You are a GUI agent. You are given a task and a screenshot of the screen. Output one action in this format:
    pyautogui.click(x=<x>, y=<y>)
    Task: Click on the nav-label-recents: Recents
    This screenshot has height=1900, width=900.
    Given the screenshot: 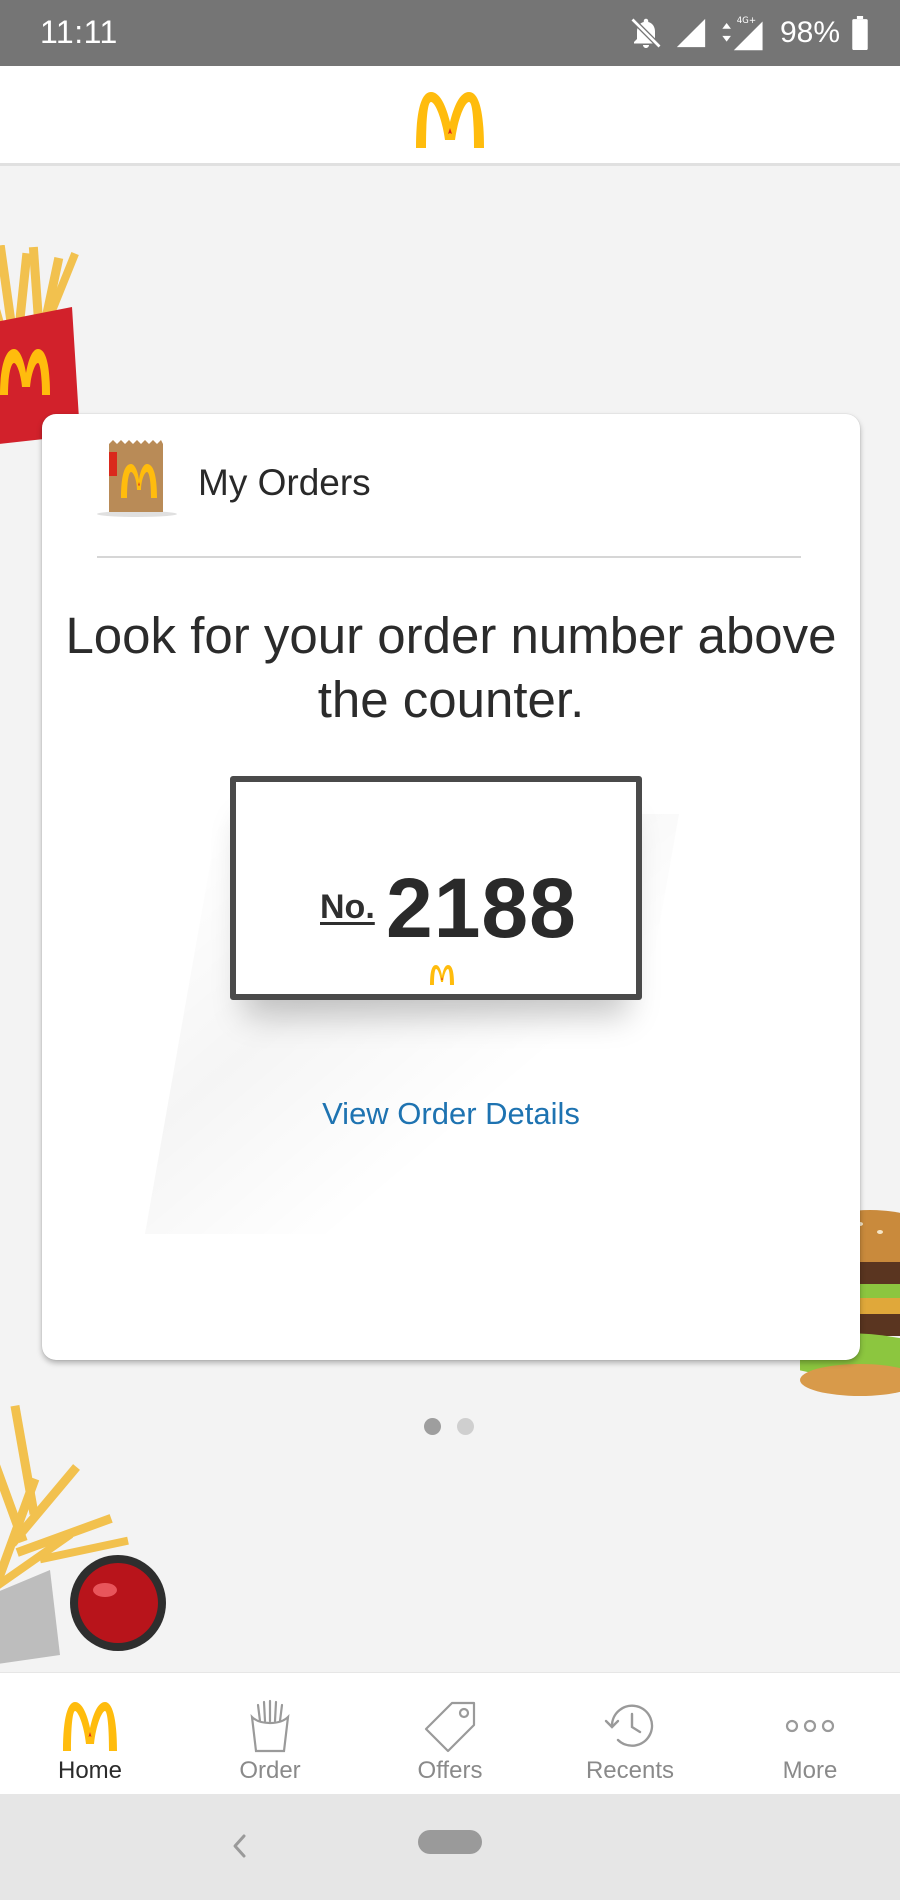 What is the action you would take?
    pyautogui.click(x=630, y=1770)
    